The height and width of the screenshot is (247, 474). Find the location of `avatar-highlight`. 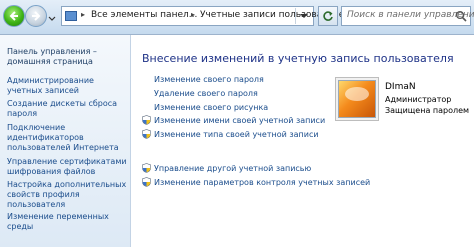

avatar-highlight is located at coordinates (357, 94).